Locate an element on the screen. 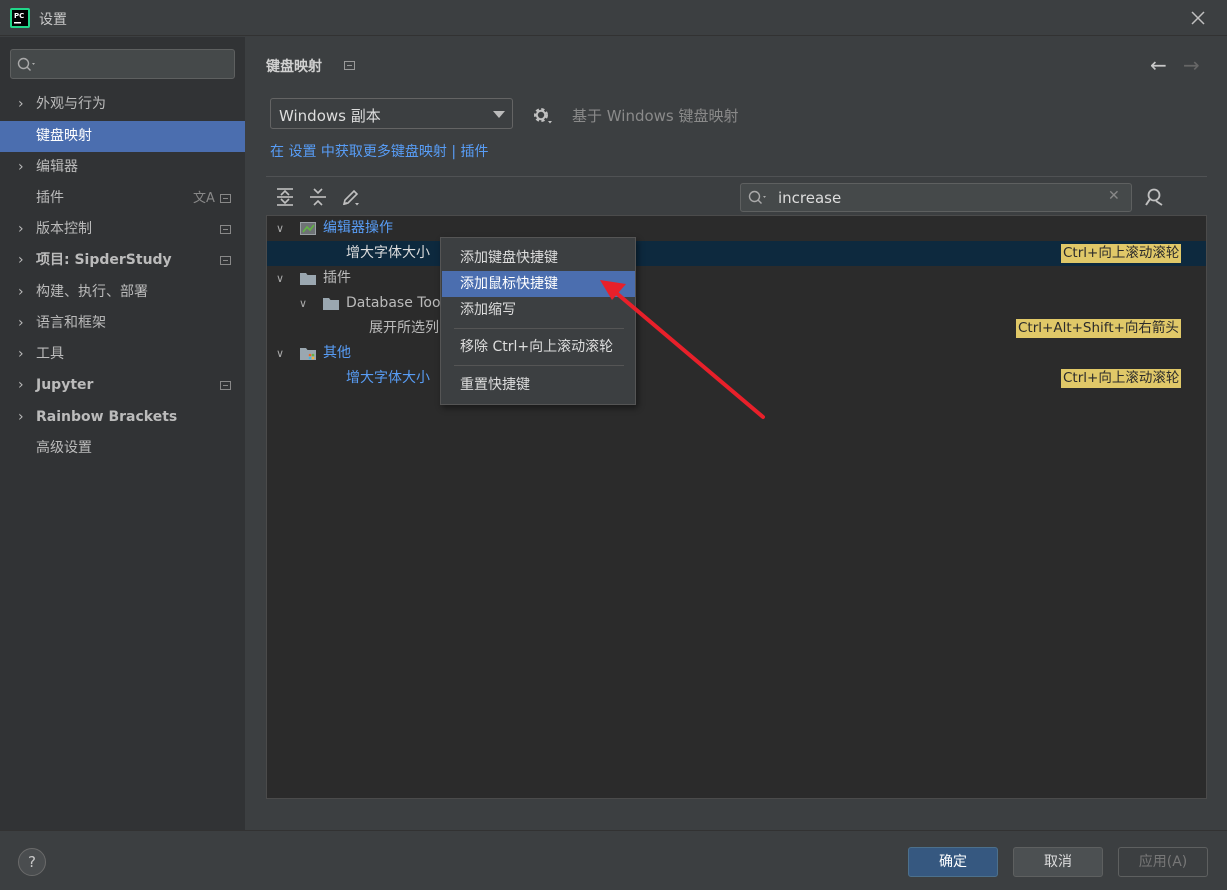  sidebar-item-label: 构建、执行、部署 is located at coordinates (92, 292).